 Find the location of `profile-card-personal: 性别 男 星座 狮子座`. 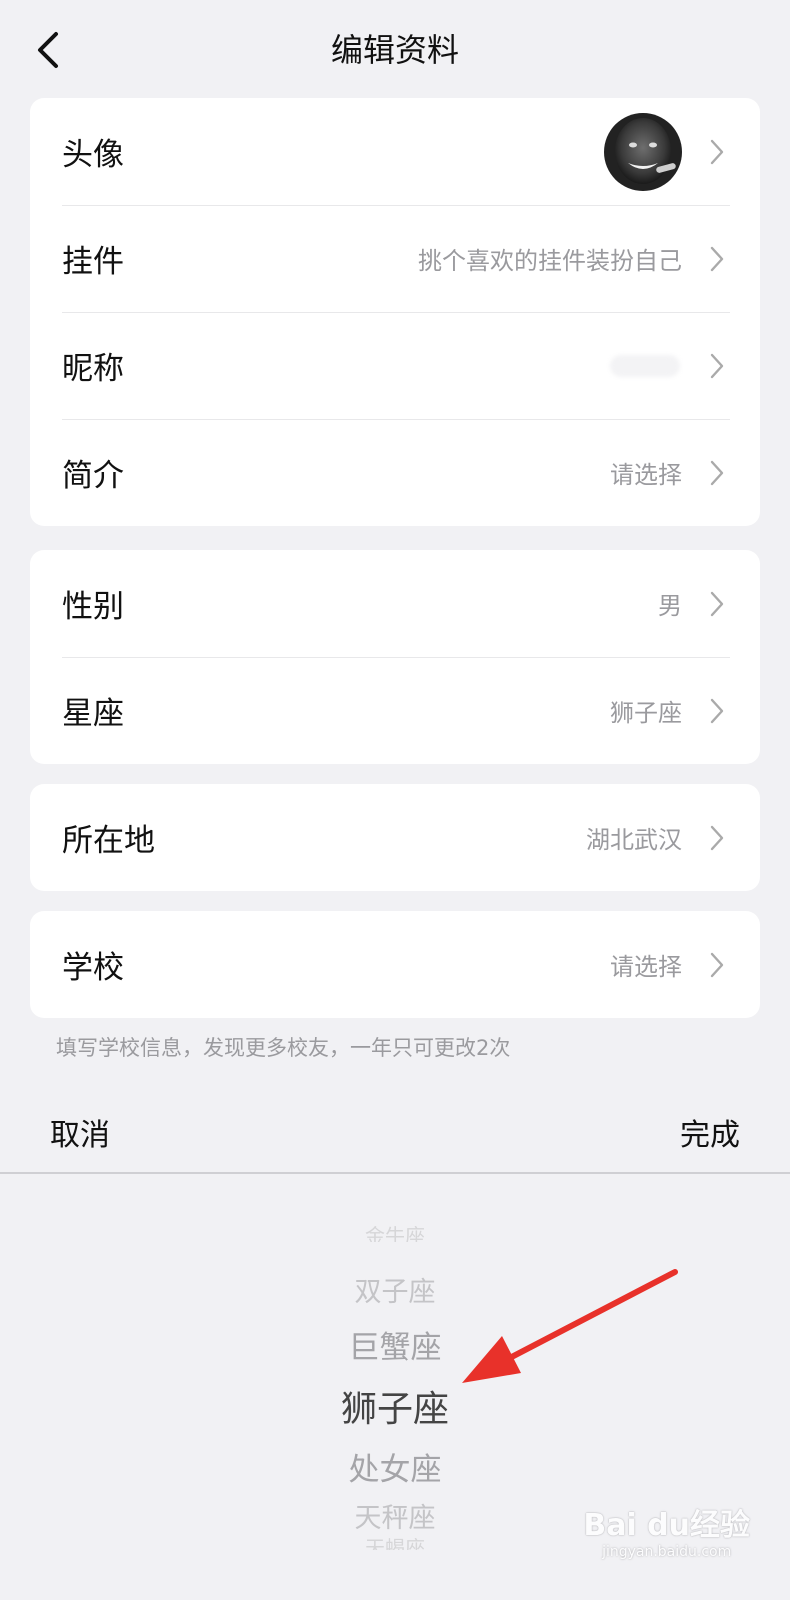

profile-card-personal: 性别 男 星座 狮子座 is located at coordinates (395, 657).